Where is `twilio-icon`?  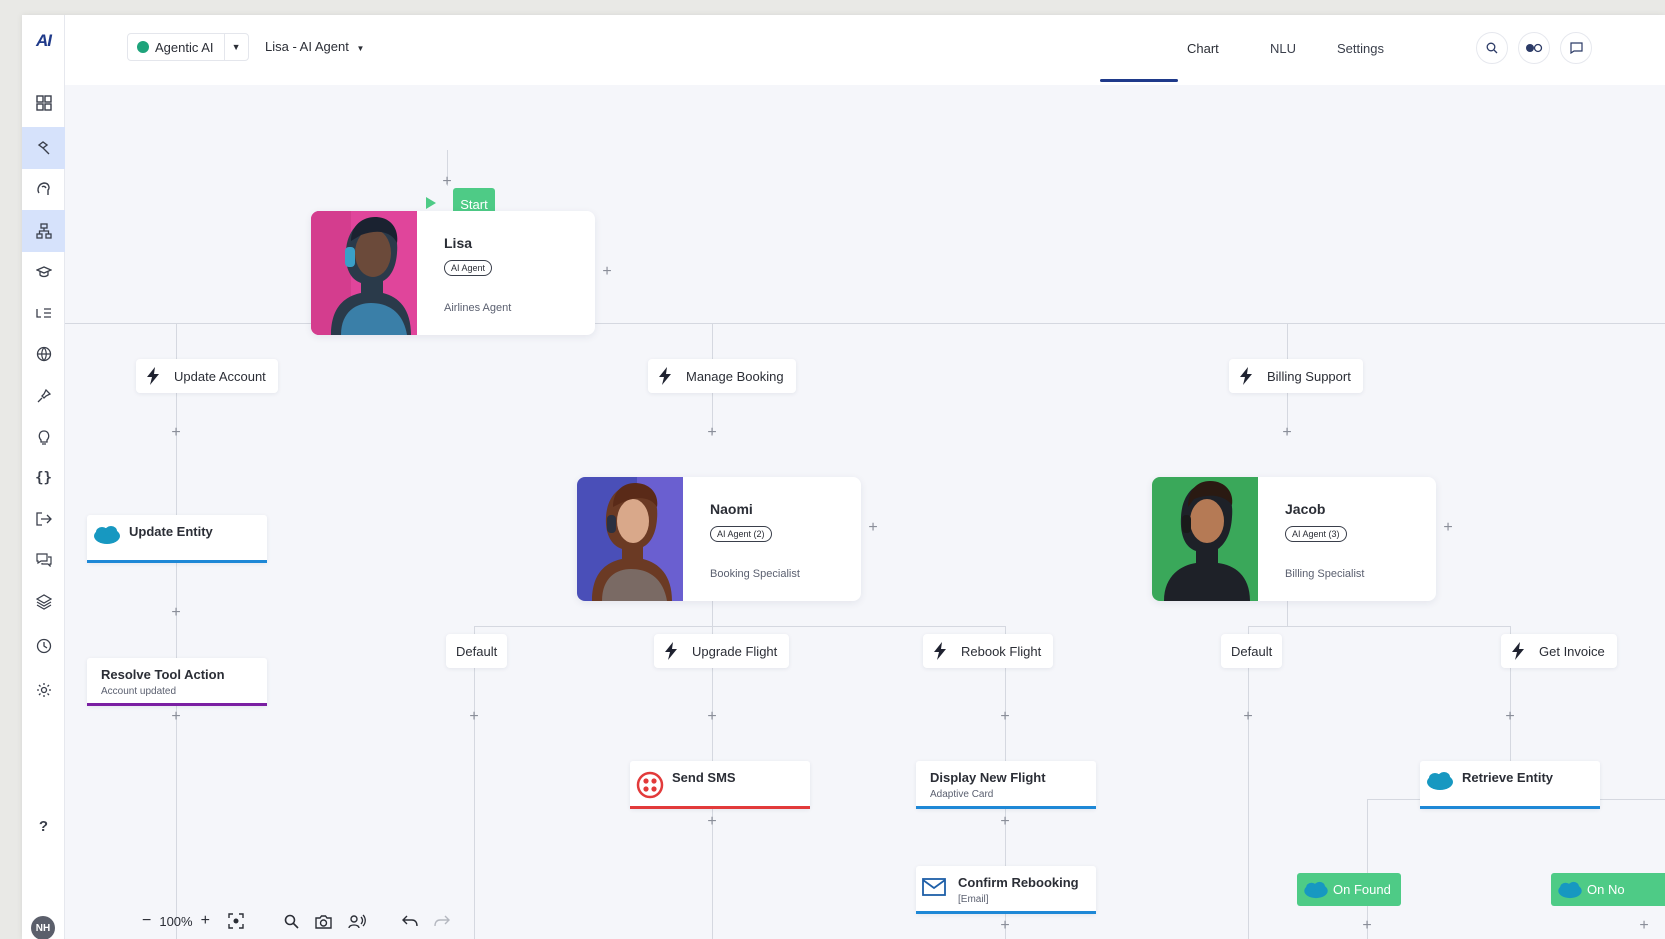
twilio-icon is located at coordinates (650, 785).